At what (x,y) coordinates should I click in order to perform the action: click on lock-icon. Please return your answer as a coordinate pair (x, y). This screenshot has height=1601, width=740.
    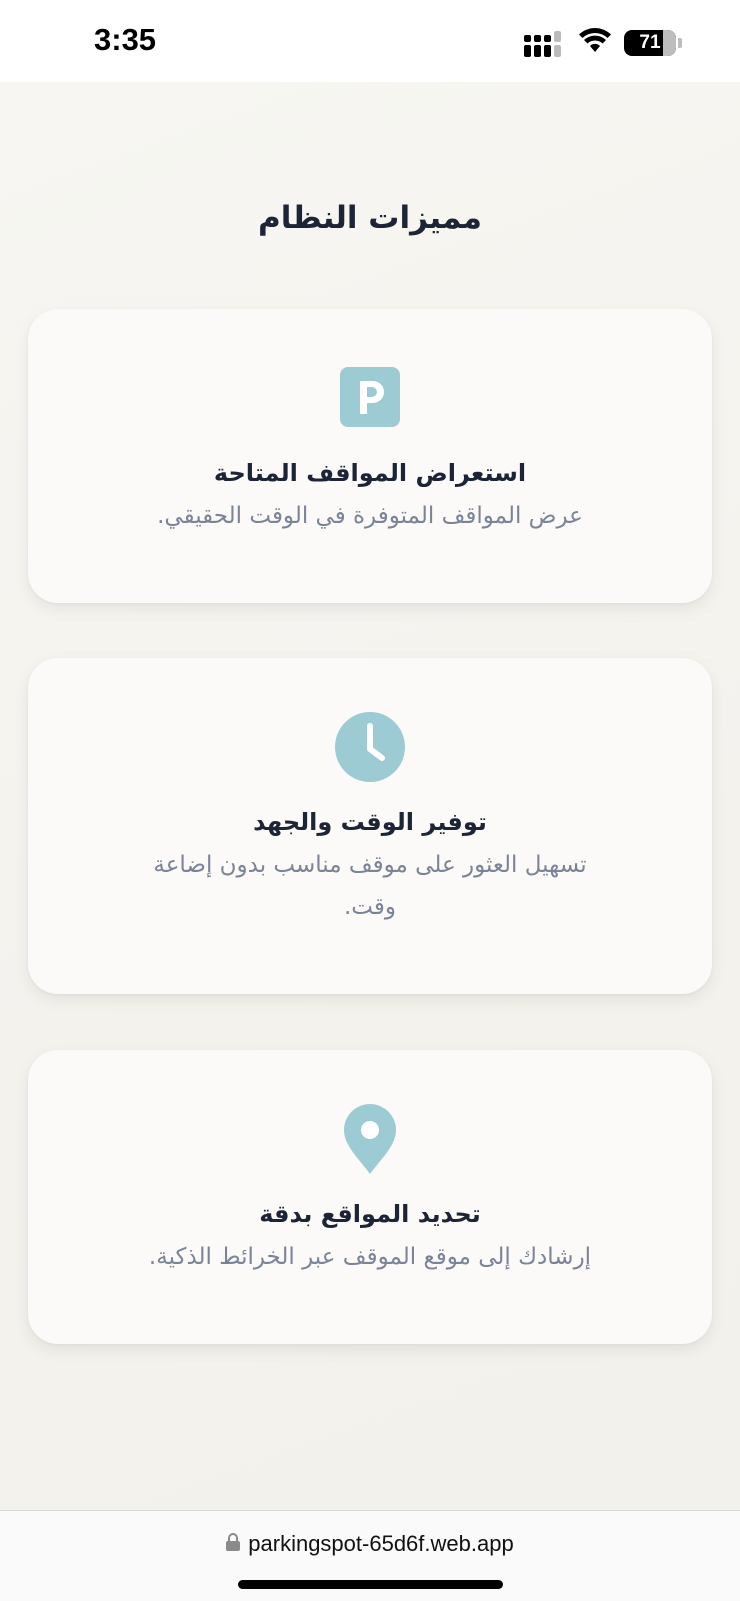
    Looking at the image, I should click on (233, 1544).